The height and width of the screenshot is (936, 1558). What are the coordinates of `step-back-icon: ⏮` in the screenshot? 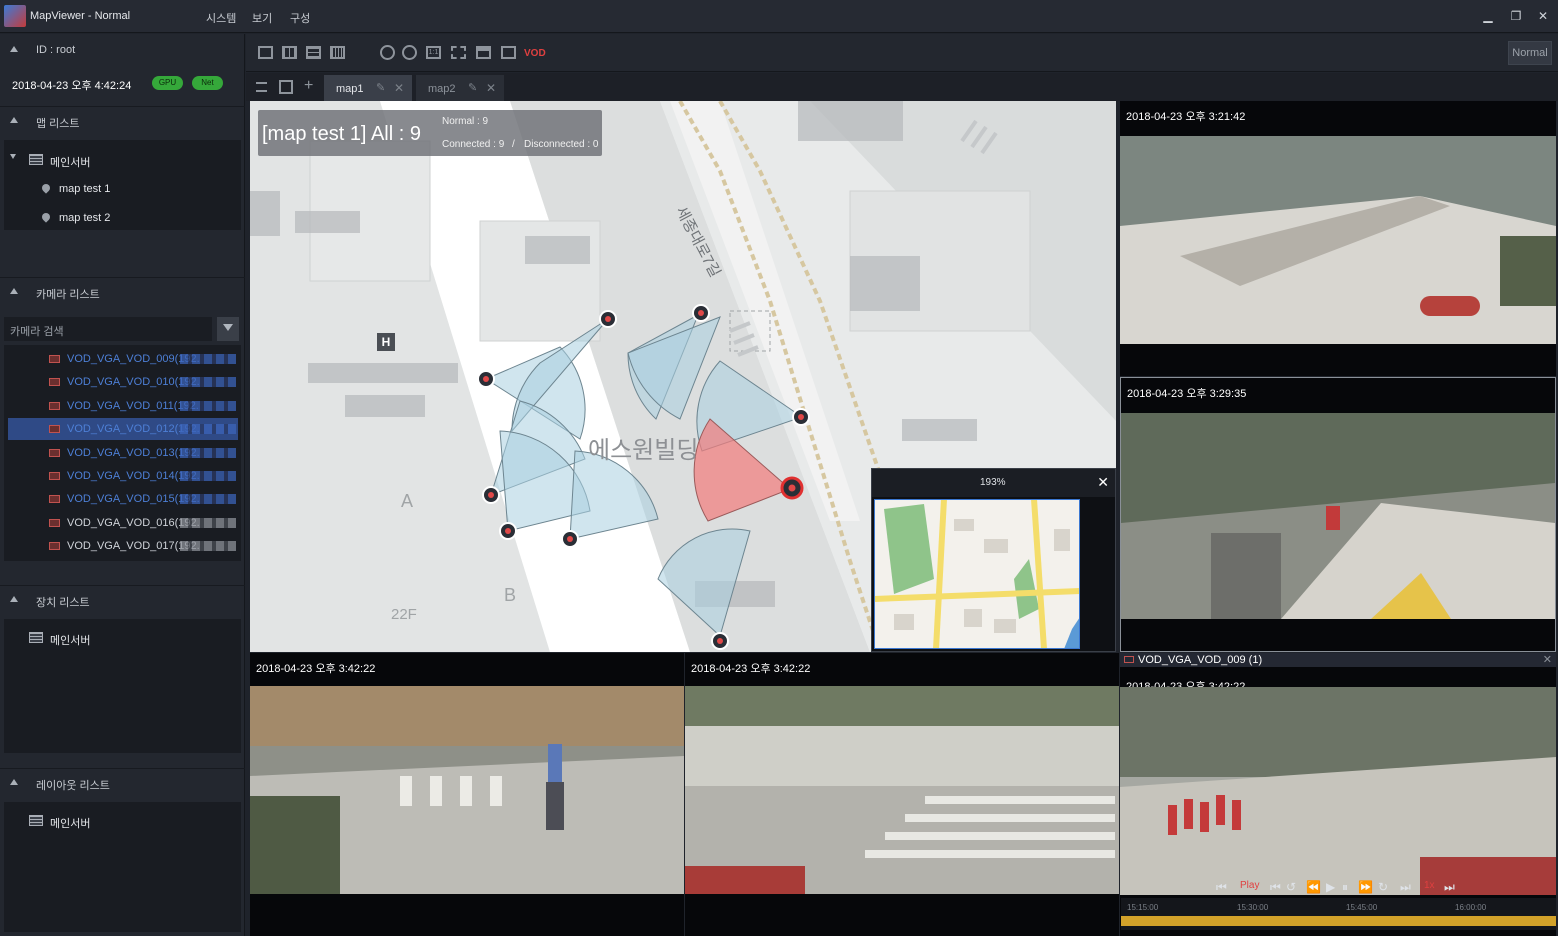 It's located at (1275, 887).